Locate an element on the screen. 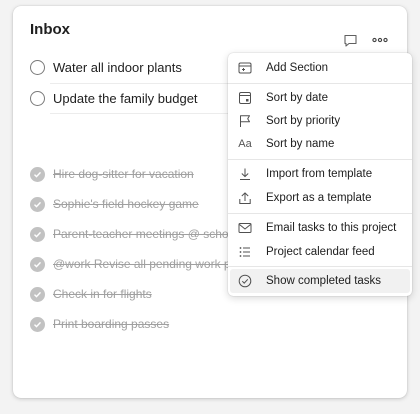  download-icon is located at coordinates (245, 174).